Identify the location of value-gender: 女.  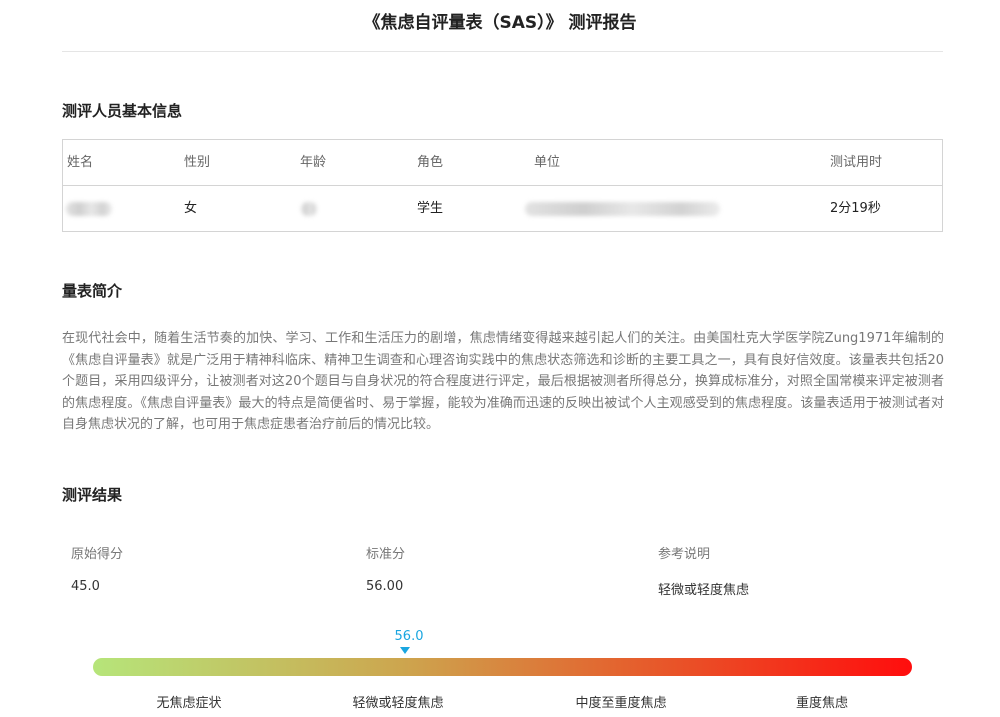
(191, 208).